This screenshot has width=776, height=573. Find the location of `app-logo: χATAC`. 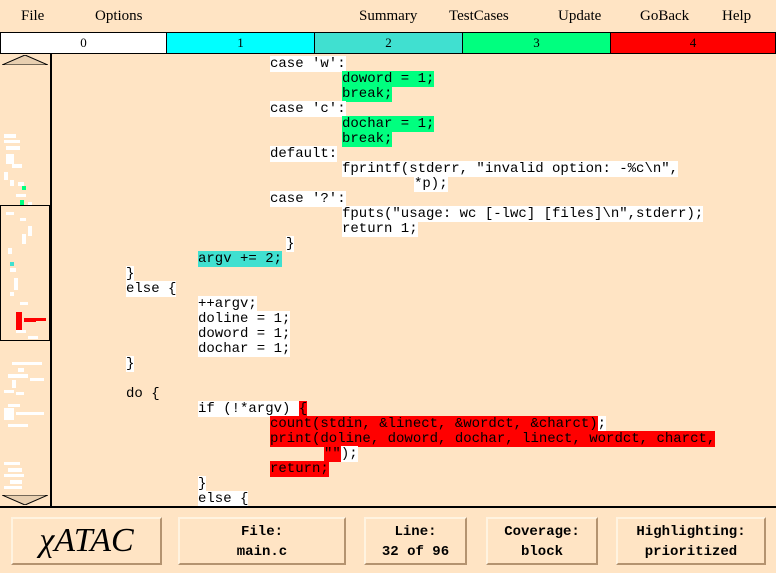

app-logo: χATAC is located at coordinates (86, 540).